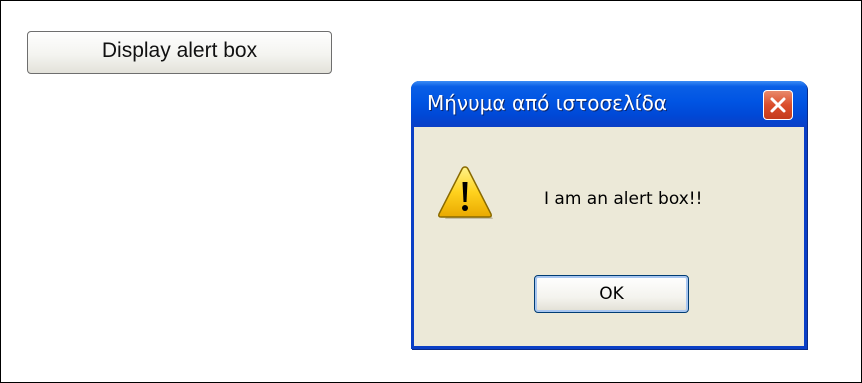 The width and height of the screenshot is (862, 383). Describe the element at coordinates (179, 52) in the screenshot. I see `display-alert-button: Display alert box` at that location.